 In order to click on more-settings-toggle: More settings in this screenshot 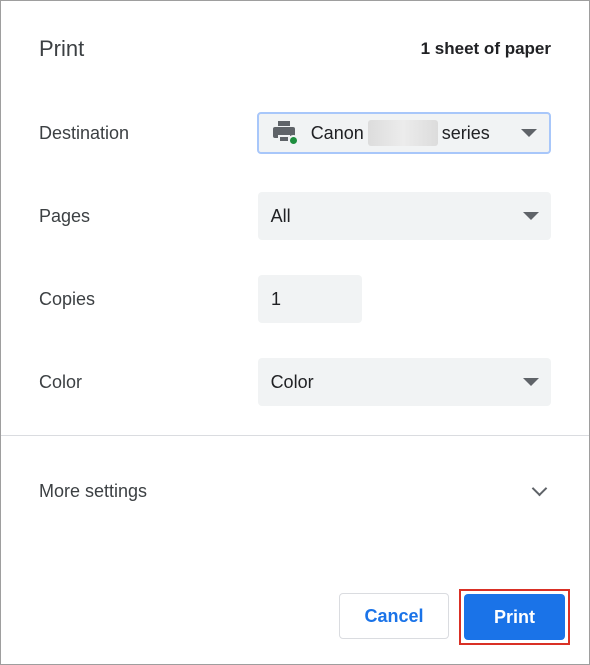, I will do `click(295, 491)`.